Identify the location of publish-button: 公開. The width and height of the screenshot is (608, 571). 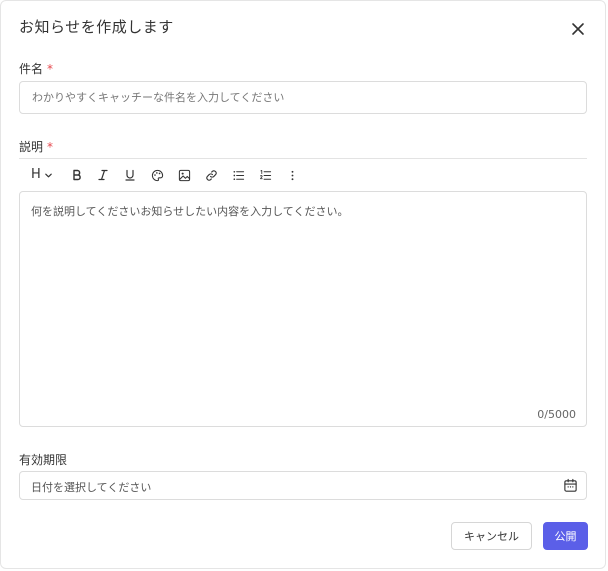
(565, 536).